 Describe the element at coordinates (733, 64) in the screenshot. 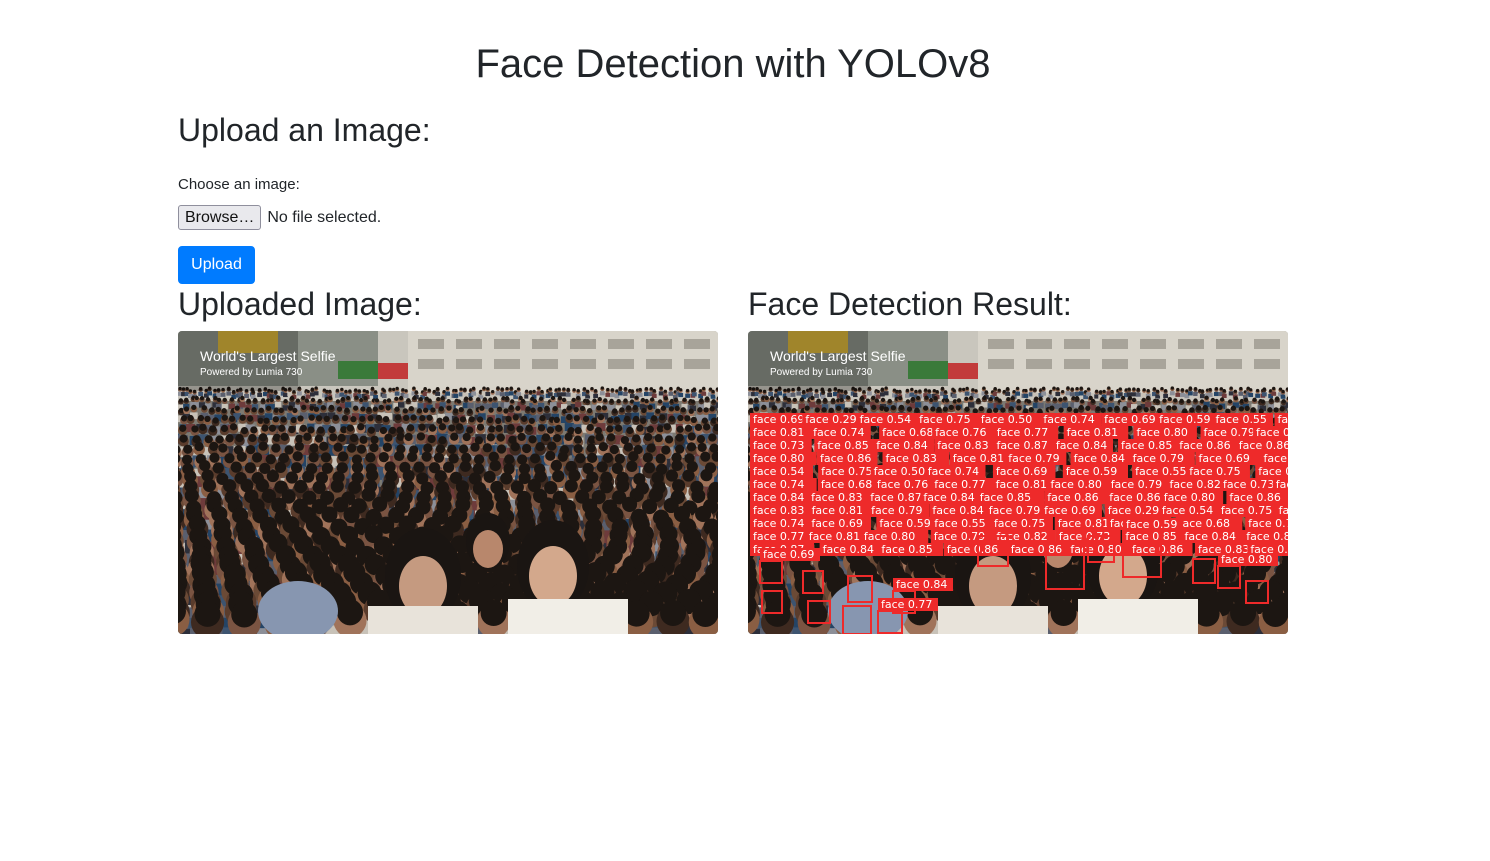

I see `page-title: Face Detection with YOLOv8` at that location.